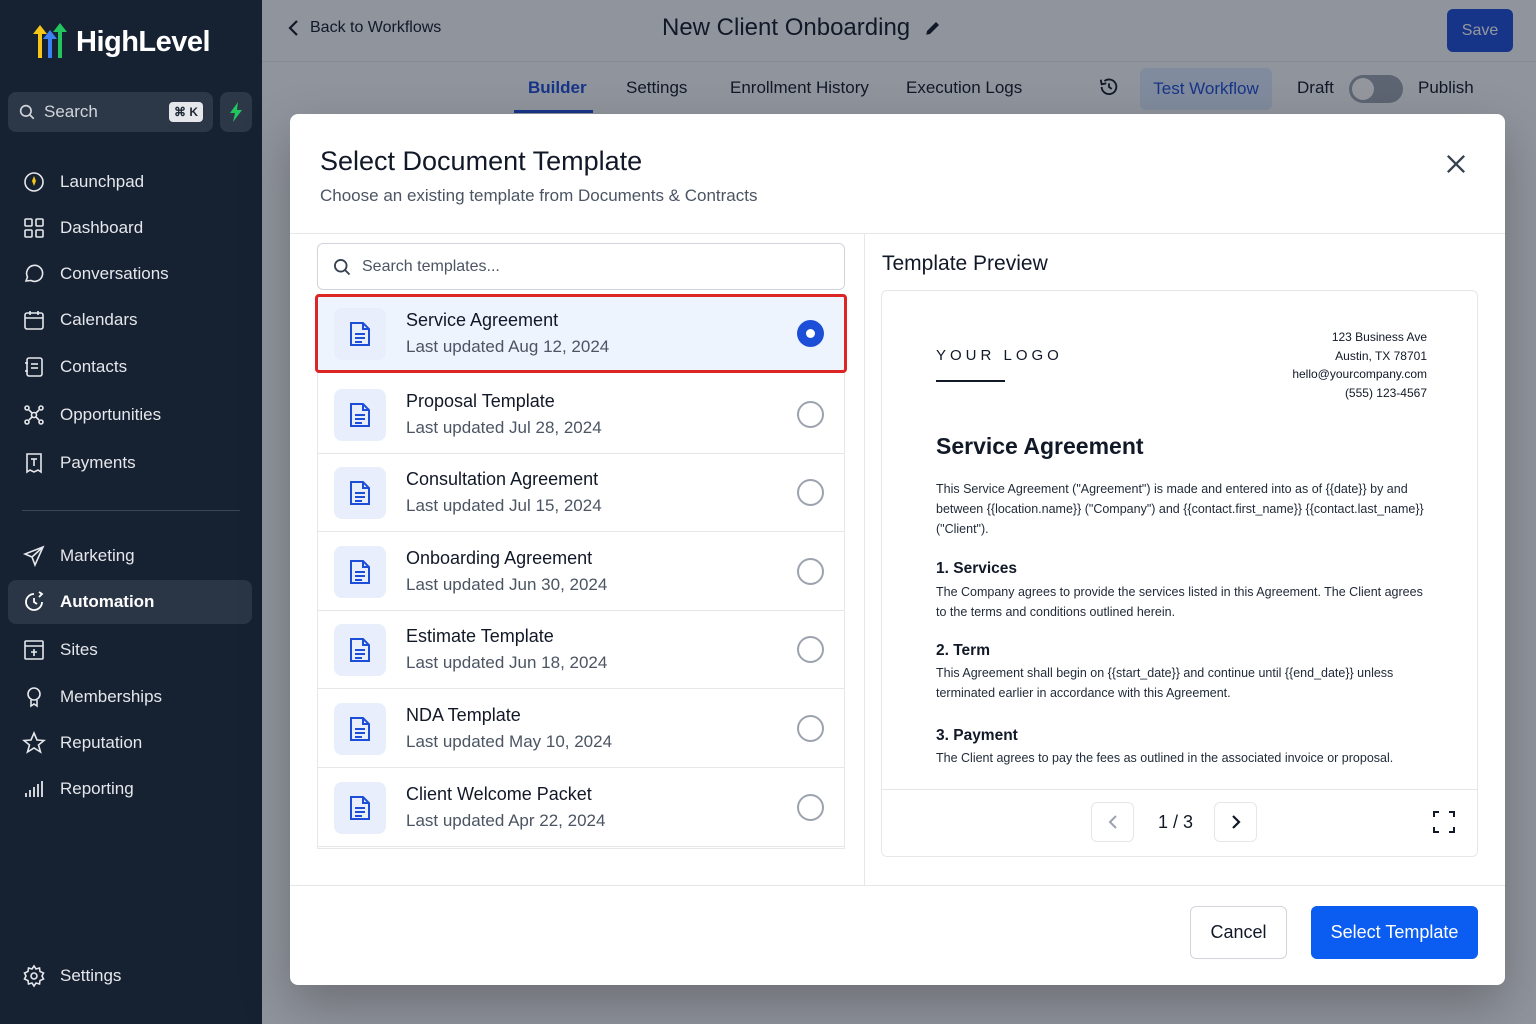 The image size is (1536, 1024). I want to click on prev-page-button, so click(1112, 822).